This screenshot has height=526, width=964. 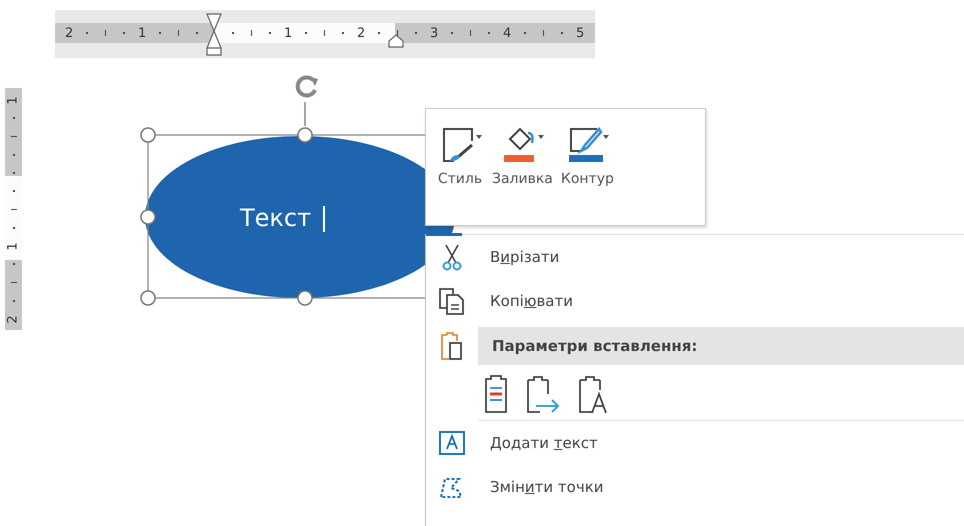 I want to click on toolbar-button: Стиль, so click(x=460, y=171).